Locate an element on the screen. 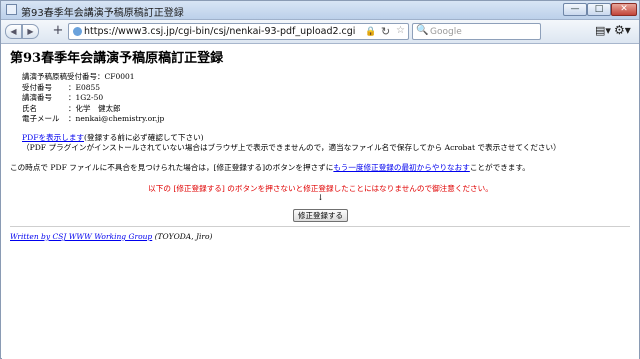 This screenshot has height=359, width=640. info-label: 講演番号 is located at coordinates (37, 97).